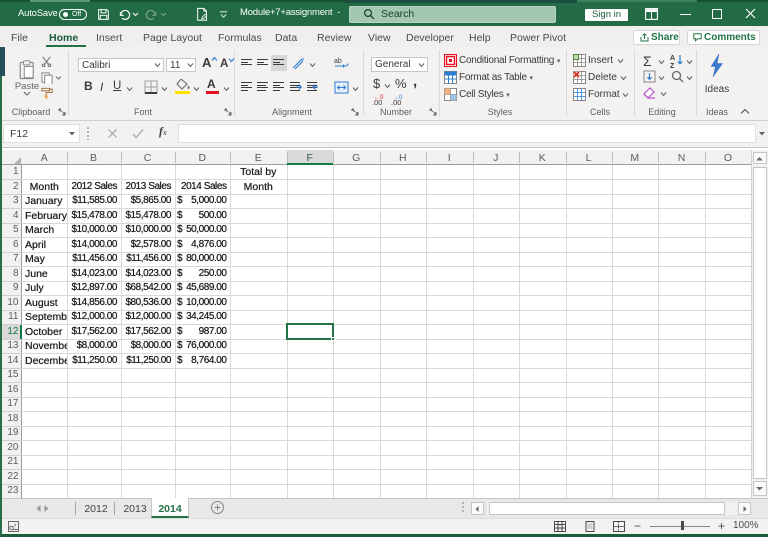  What do you see at coordinates (338, 61) in the screenshot?
I see `svg-text: ab` at bounding box center [338, 61].